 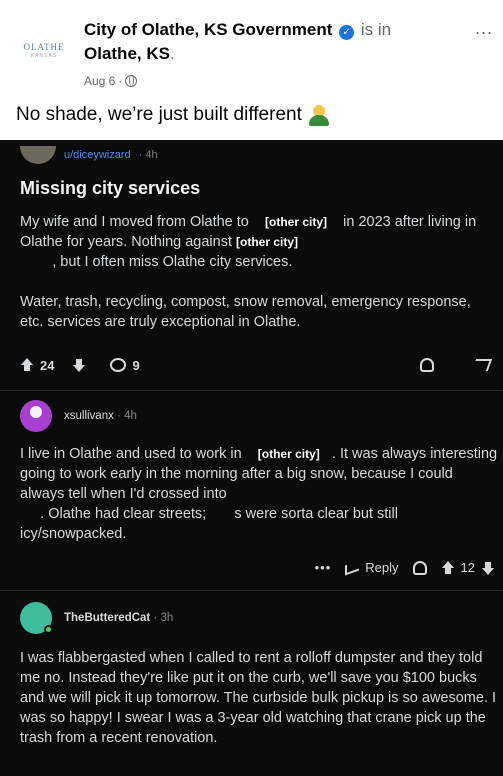 I want to click on comment-actions: ••• Reply 12, so click(x=405, y=567).